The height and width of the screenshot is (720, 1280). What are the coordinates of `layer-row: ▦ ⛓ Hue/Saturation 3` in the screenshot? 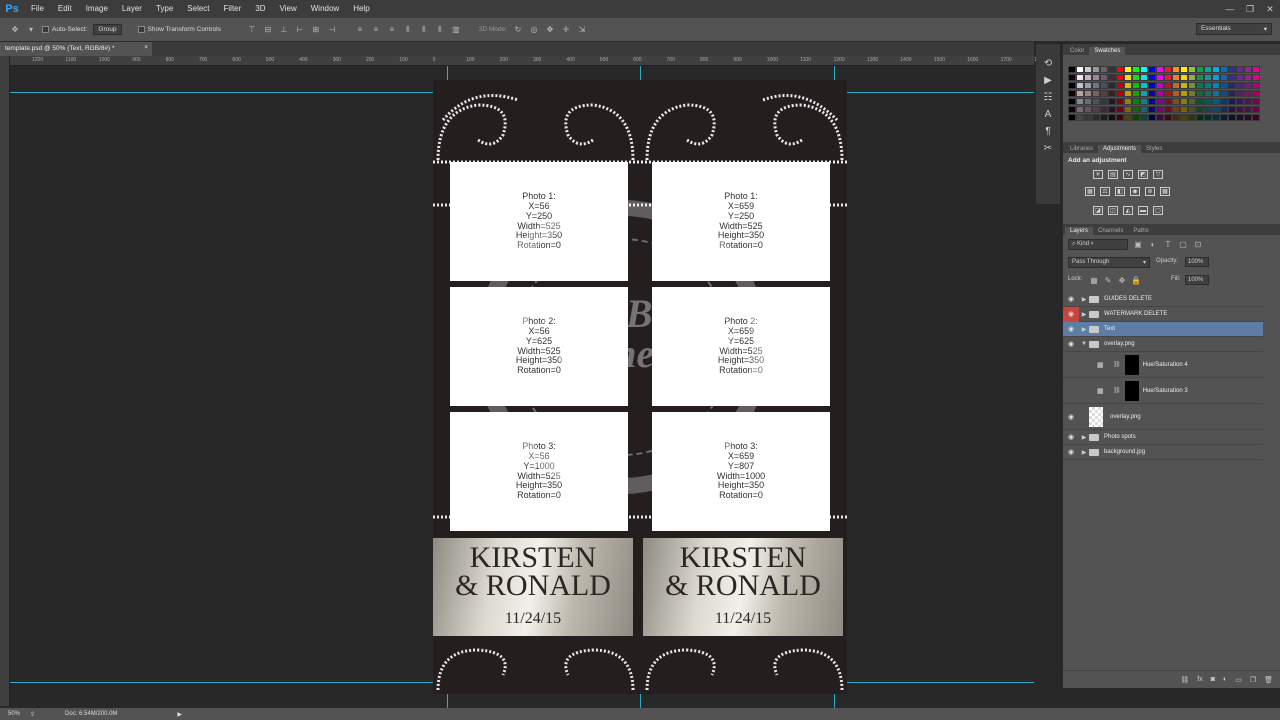 It's located at (1163, 391).